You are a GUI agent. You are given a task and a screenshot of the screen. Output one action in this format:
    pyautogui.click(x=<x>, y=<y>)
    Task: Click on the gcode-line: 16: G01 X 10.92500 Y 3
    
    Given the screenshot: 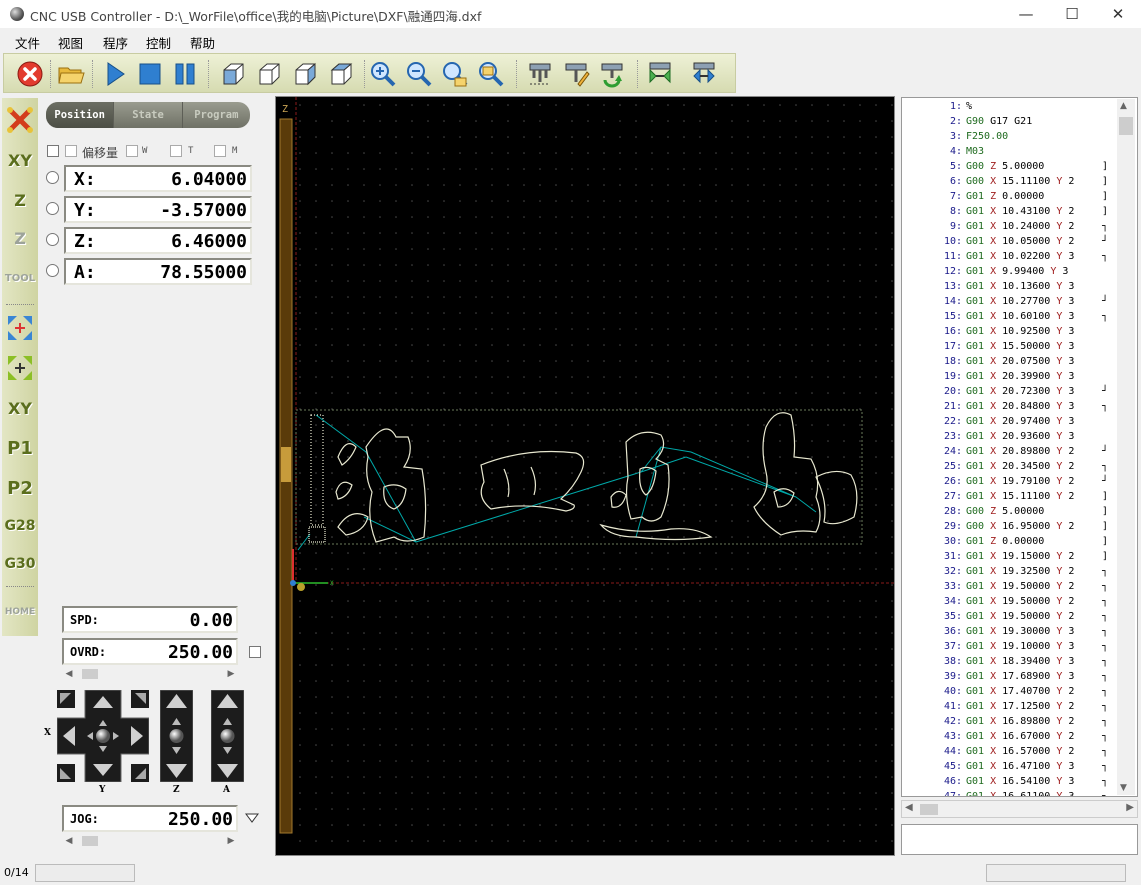 What is the action you would take?
    pyautogui.click(x=1012, y=333)
    